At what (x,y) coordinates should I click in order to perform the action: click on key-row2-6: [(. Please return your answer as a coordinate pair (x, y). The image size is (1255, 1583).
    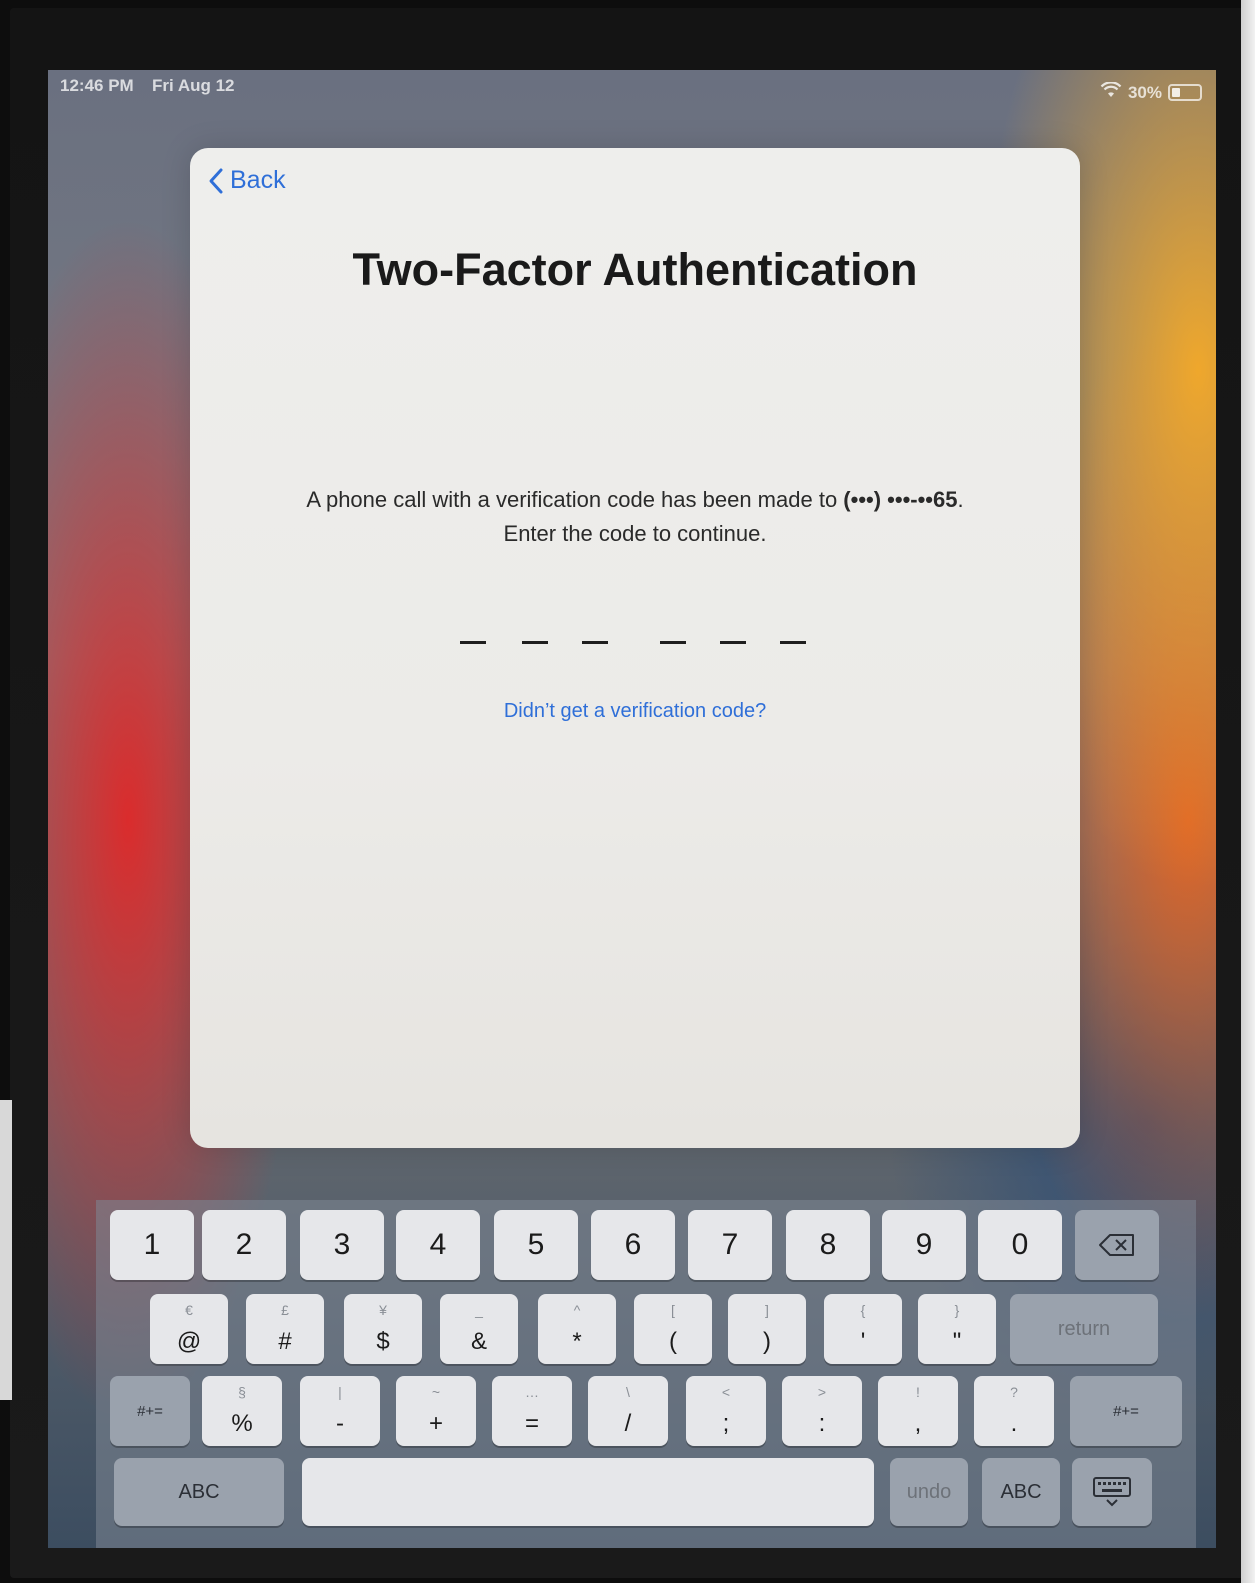
    Looking at the image, I should click on (673, 1329).